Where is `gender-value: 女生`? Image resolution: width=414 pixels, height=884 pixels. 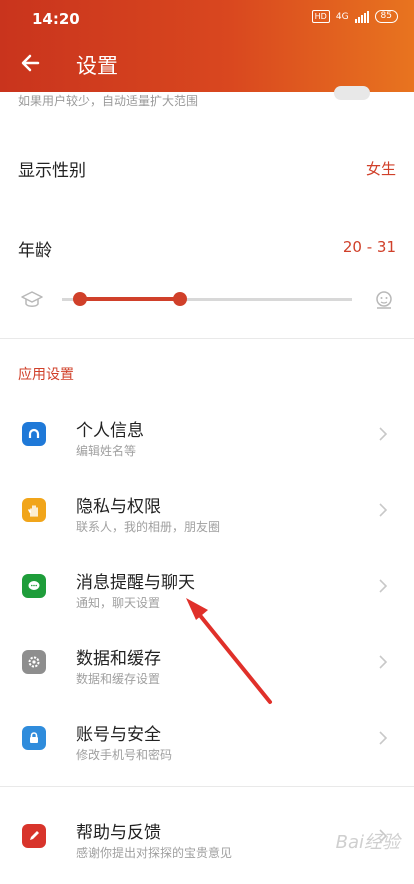 gender-value: 女生 is located at coordinates (380, 169).